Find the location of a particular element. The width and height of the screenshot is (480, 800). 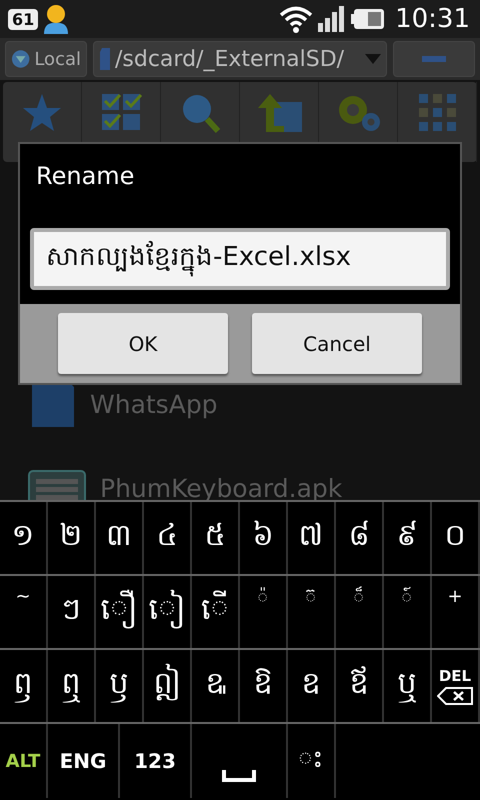

battery-icon is located at coordinates (368, 19).